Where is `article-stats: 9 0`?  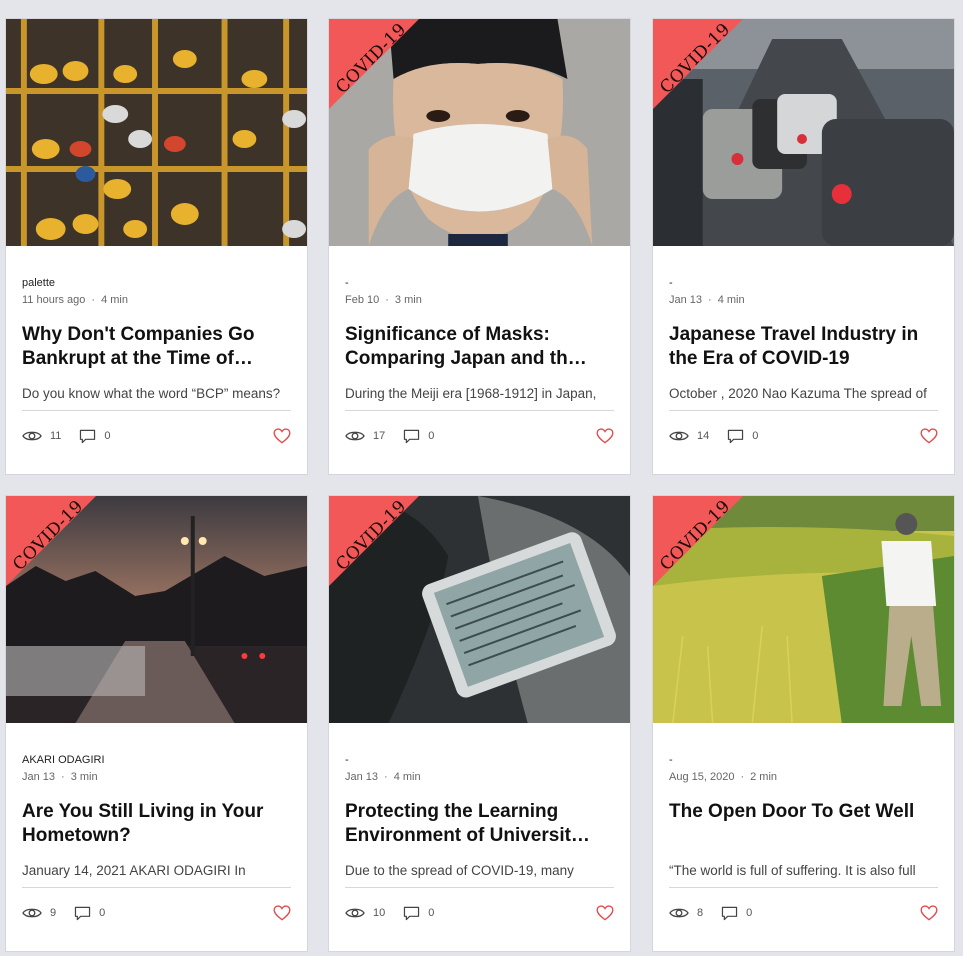
article-stats: 9 0 is located at coordinates (156, 913).